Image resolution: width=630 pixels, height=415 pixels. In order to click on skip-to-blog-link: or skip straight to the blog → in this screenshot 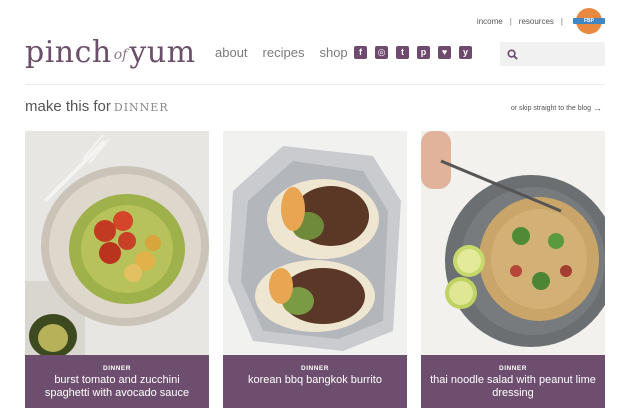, I will do `click(556, 108)`.